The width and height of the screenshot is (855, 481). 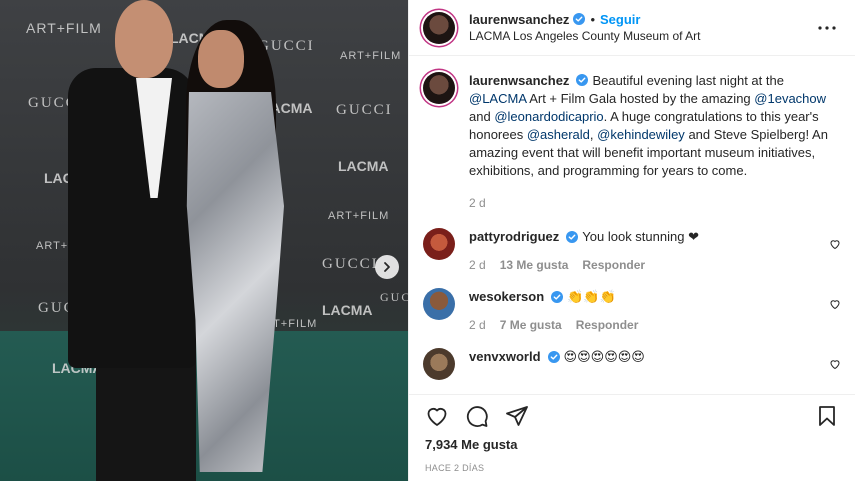 What do you see at coordinates (221, 59) in the screenshot?
I see `woman-face` at bounding box center [221, 59].